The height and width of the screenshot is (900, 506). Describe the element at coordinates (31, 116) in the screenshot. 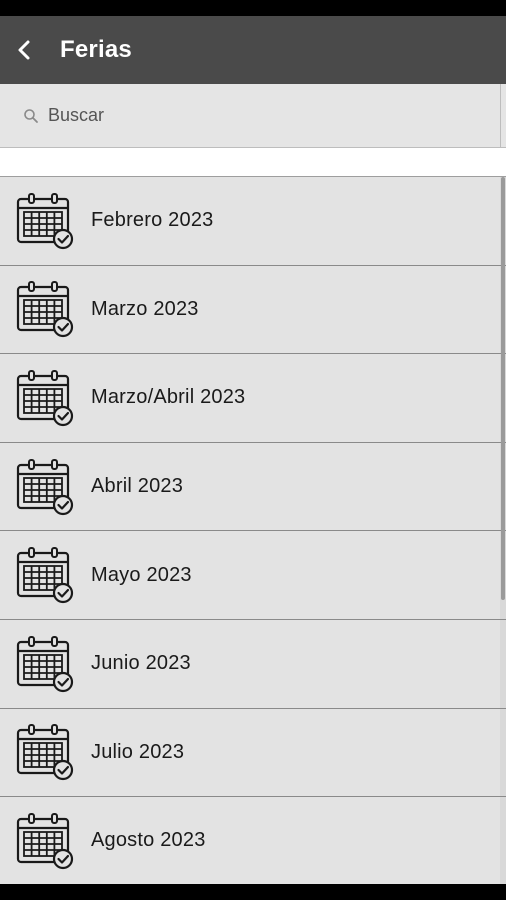

I see `search-icon` at that location.